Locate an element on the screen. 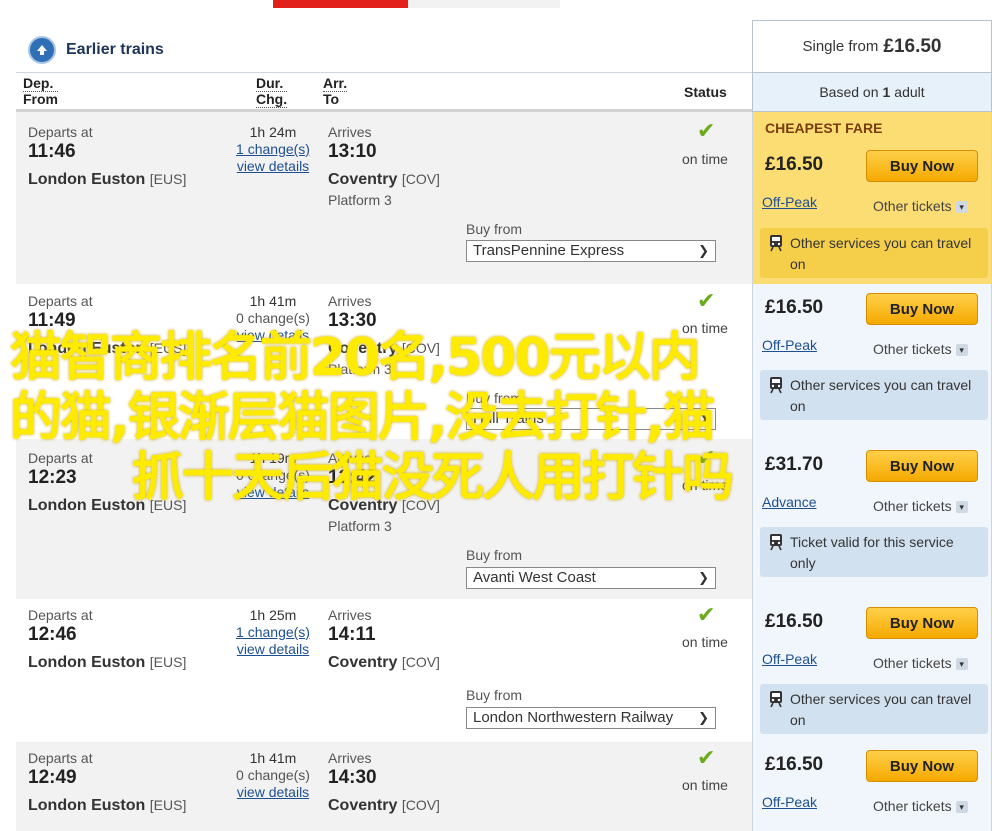 This screenshot has width=992, height=831. adult-count: 1 is located at coordinates (886, 92).